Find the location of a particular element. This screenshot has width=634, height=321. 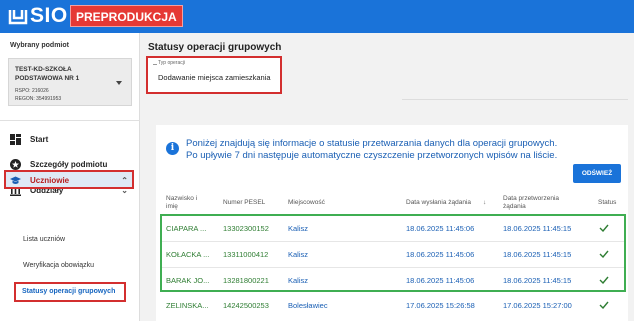

school-rspo: RSPO: 216026 is located at coordinates (32, 91).